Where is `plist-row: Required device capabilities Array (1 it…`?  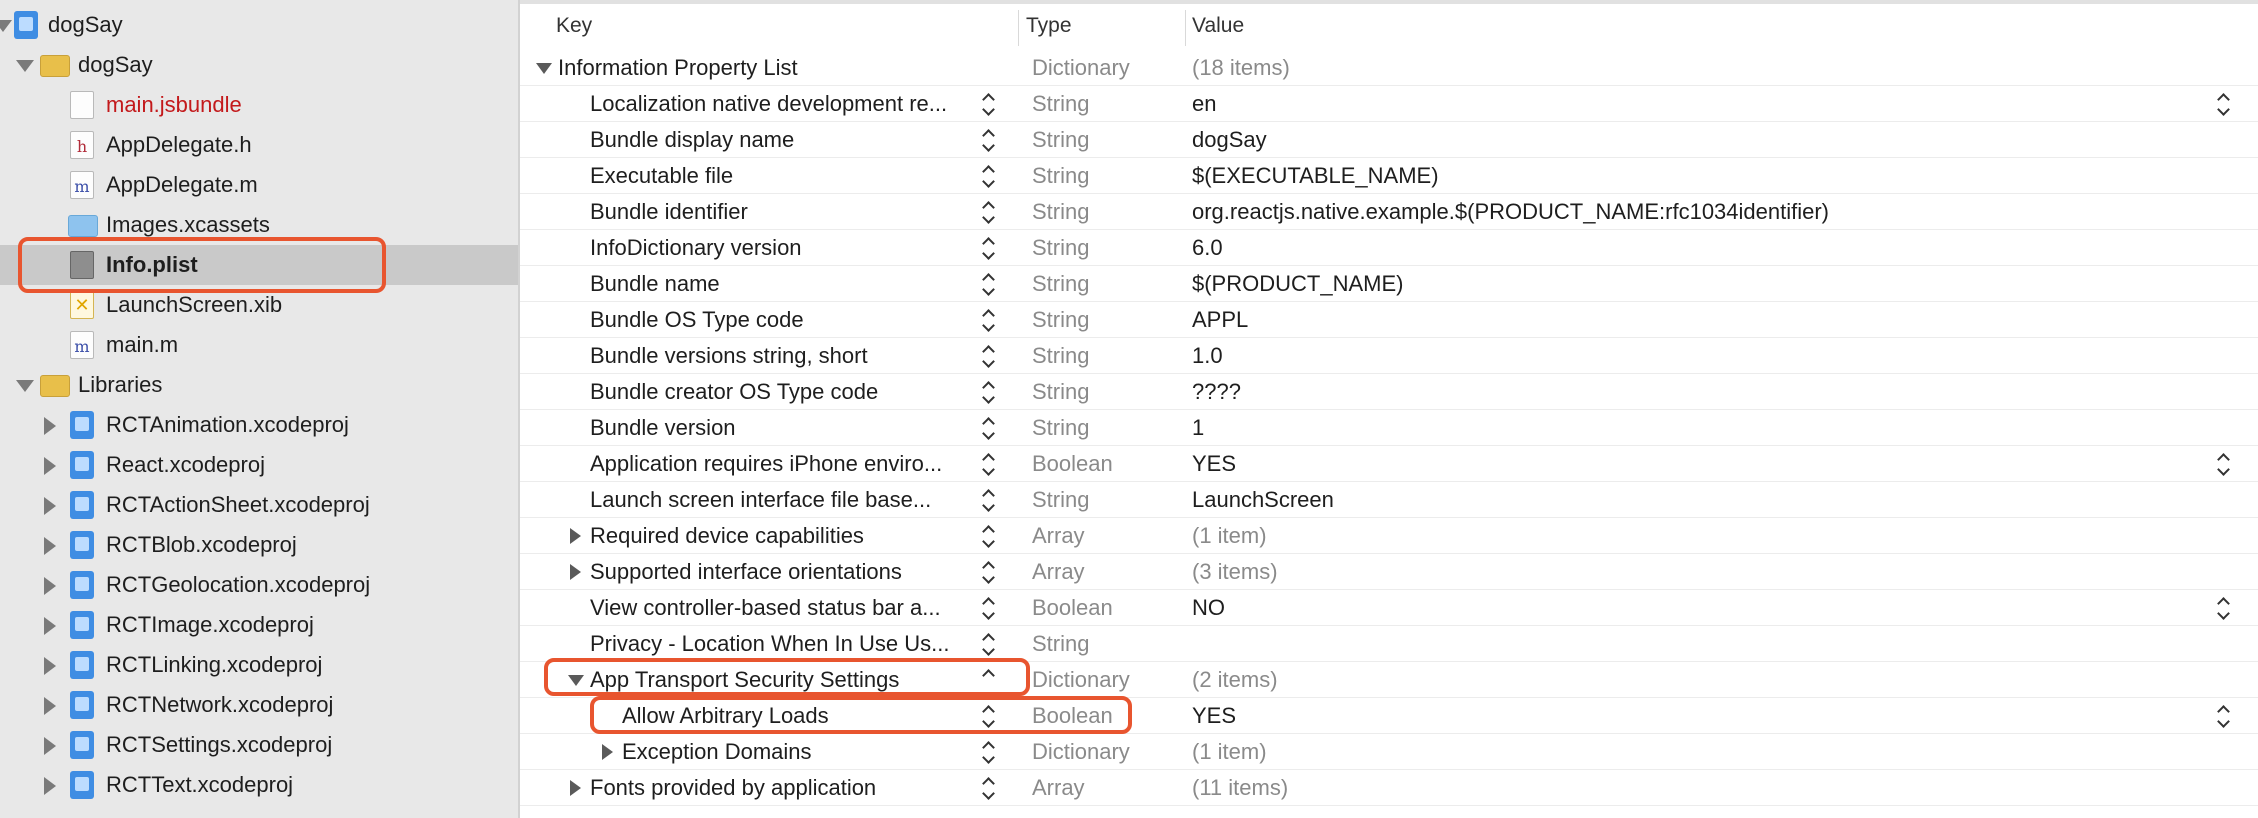 plist-row: Required device capabilities Array (1 it… is located at coordinates (1389, 536).